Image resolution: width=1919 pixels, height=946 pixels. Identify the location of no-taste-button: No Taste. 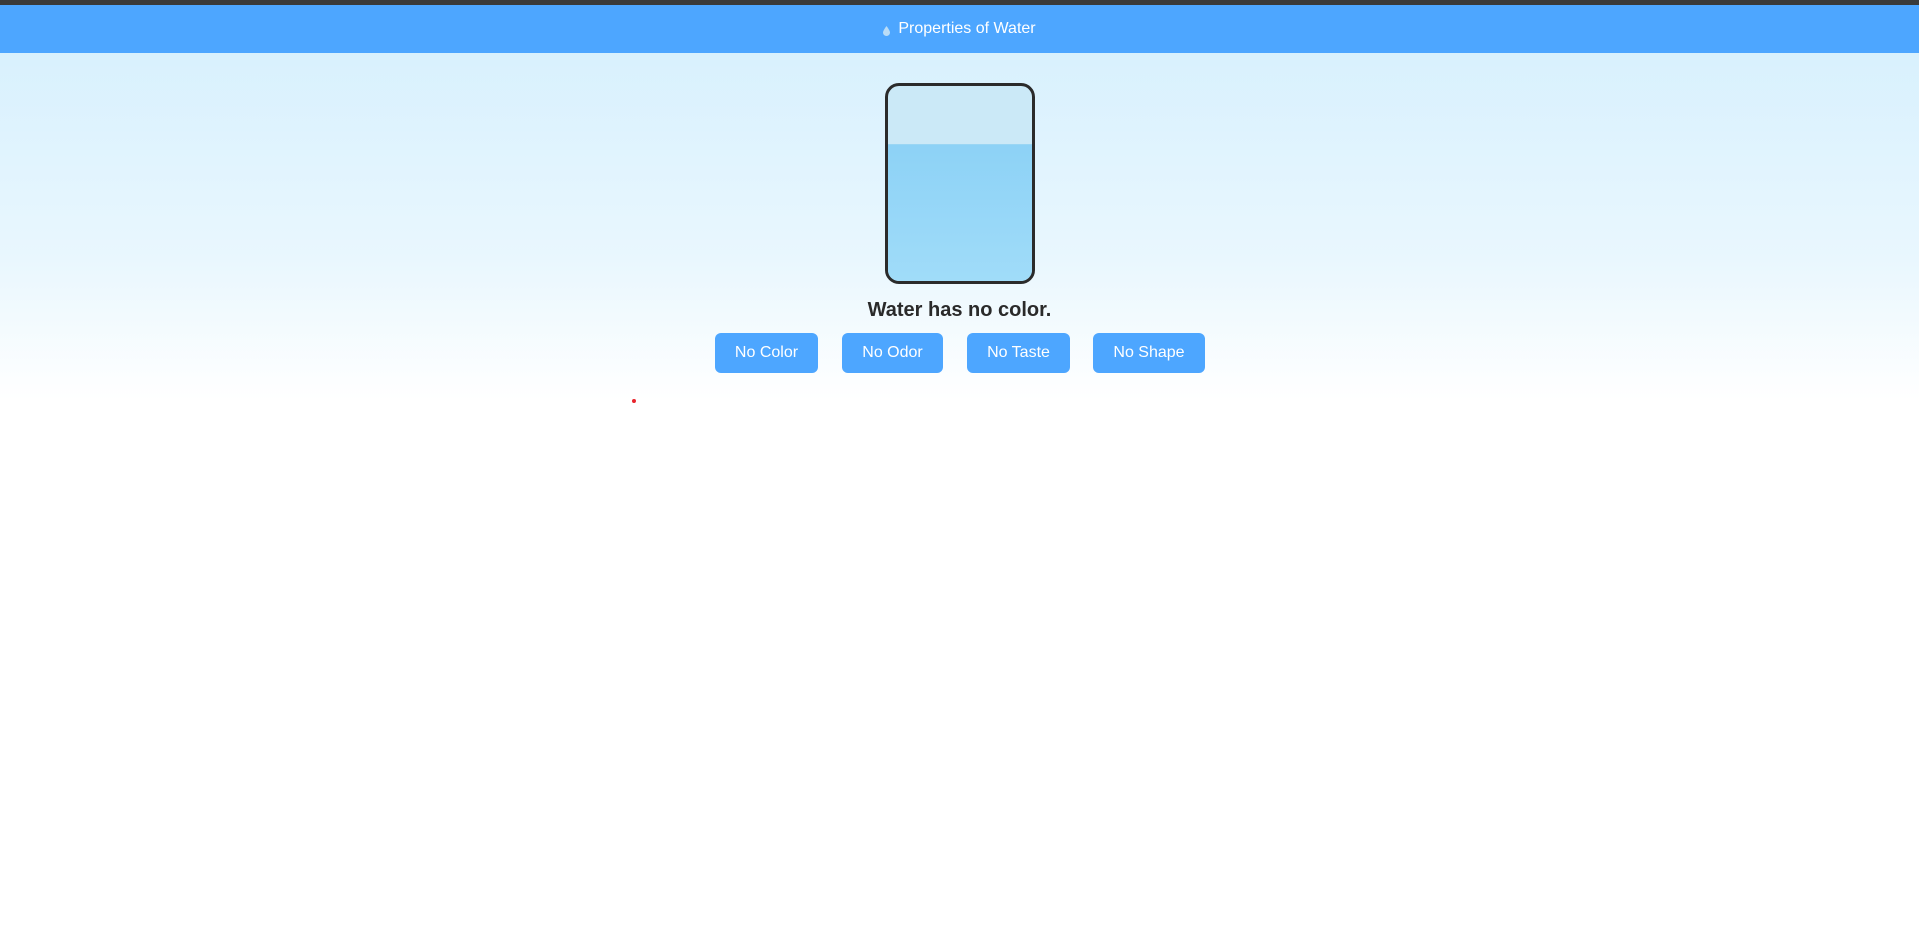
(1018, 353).